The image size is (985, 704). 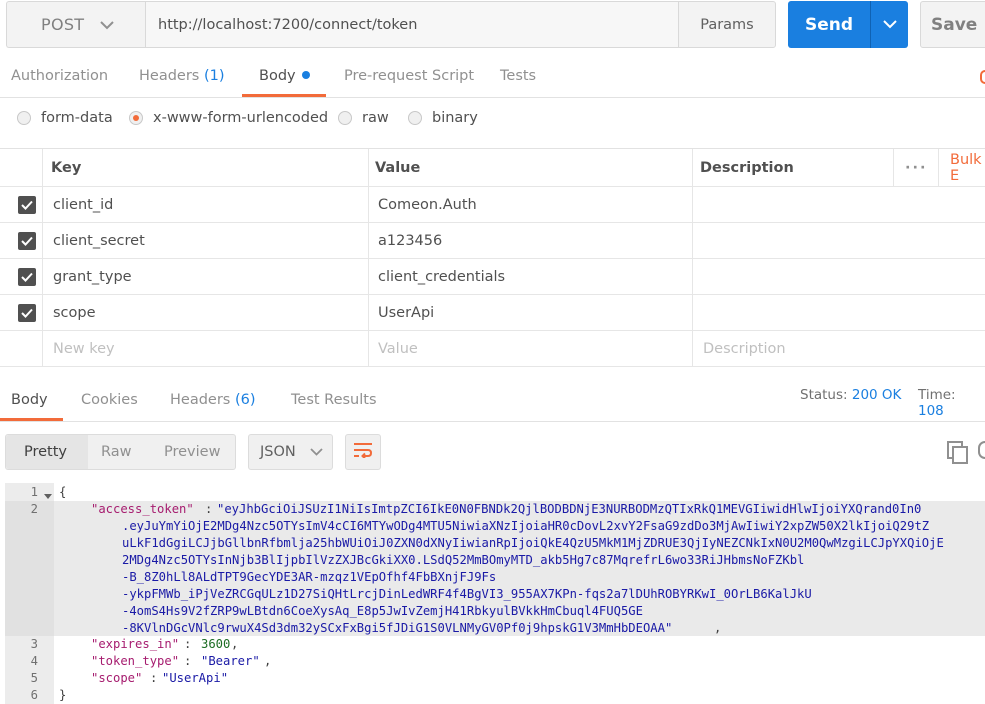 I want to click on tab-tests: Tests, so click(x=518, y=76).